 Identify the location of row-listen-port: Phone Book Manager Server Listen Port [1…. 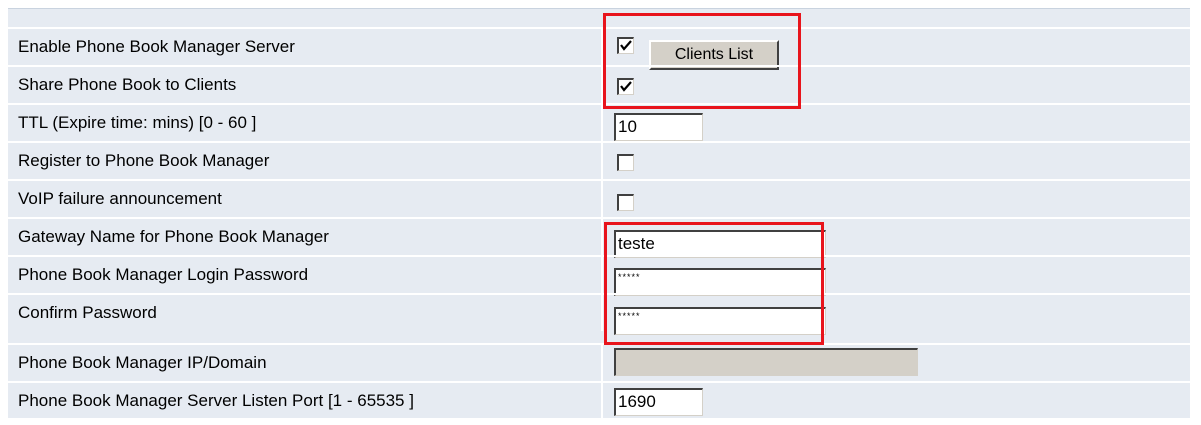
(599, 400).